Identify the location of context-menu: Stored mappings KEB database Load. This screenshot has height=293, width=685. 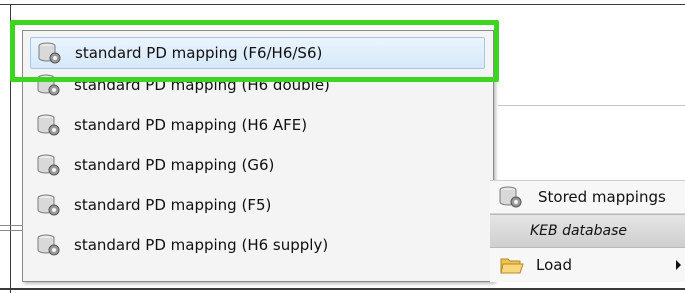
(587, 236).